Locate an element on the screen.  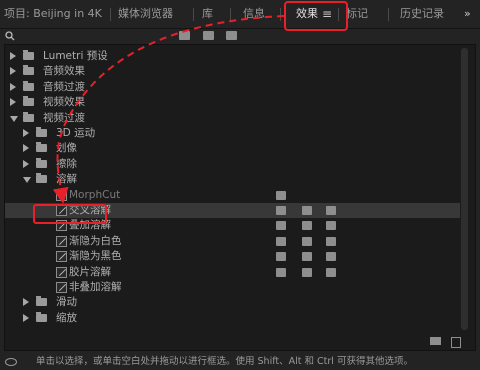
tab-2: 库 is located at coordinates (207, 14).